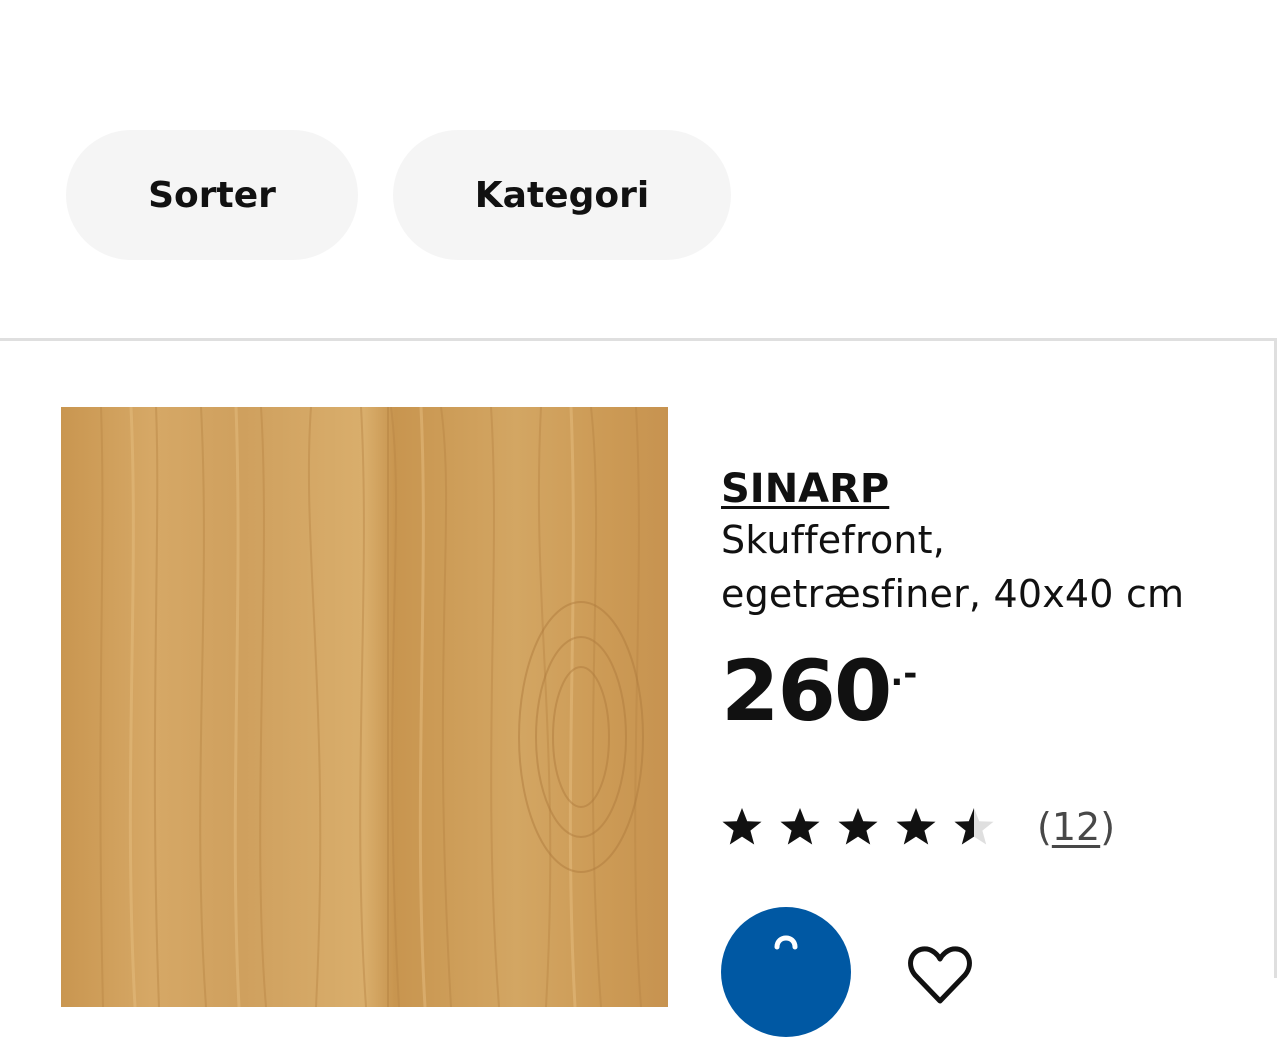  I want to click on heart-icon, so click(940, 975).